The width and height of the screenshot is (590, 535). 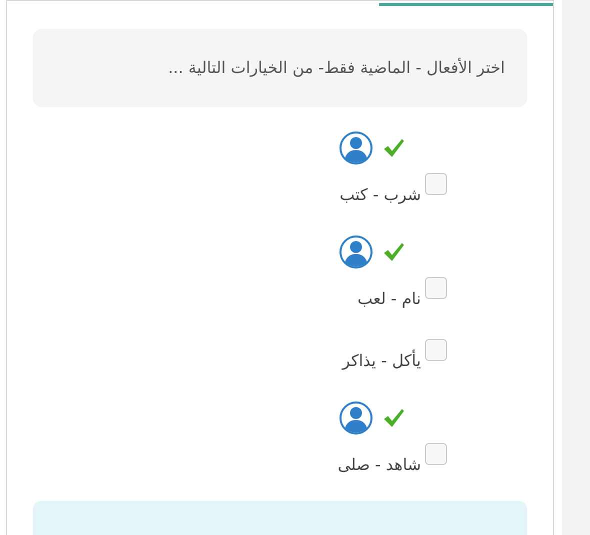 What do you see at coordinates (380, 195) in the screenshot?
I see `option-label: شرب - كتب` at bounding box center [380, 195].